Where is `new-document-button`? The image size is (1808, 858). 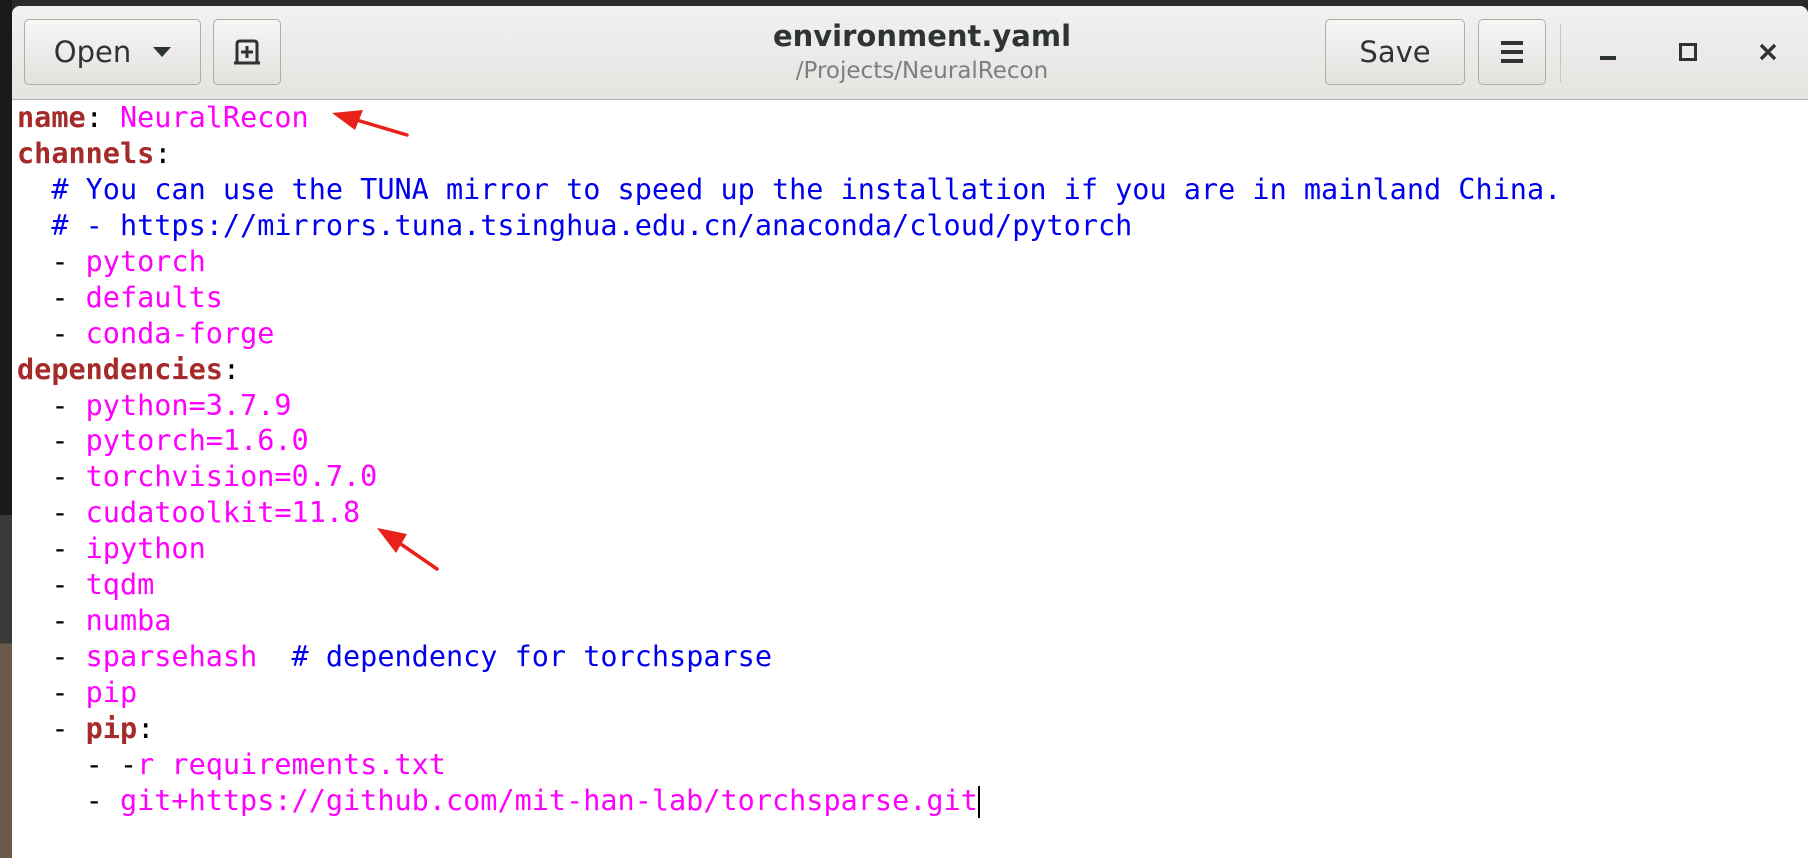 new-document-button is located at coordinates (247, 52).